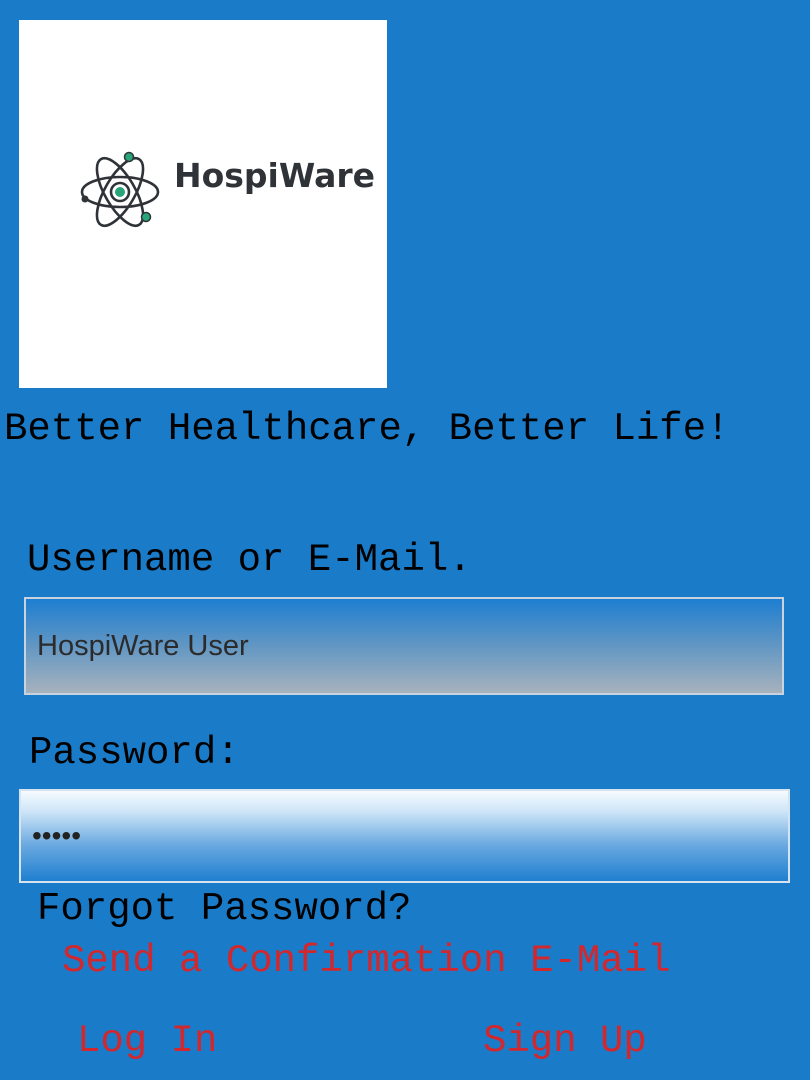 This screenshot has height=1080, width=810. Describe the element at coordinates (367, 429) in the screenshot. I see `tagline: Better Healthcare, Better Life!` at that location.